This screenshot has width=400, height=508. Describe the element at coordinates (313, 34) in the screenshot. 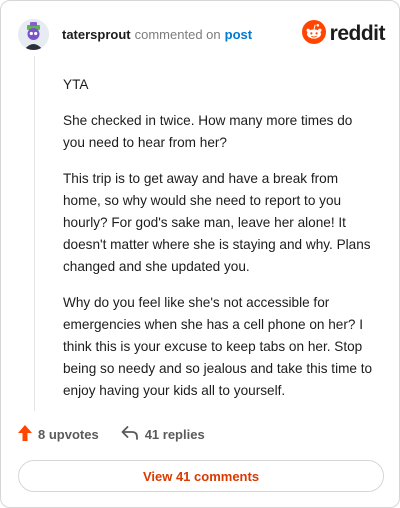

I see `reddit-logo-icon` at that location.